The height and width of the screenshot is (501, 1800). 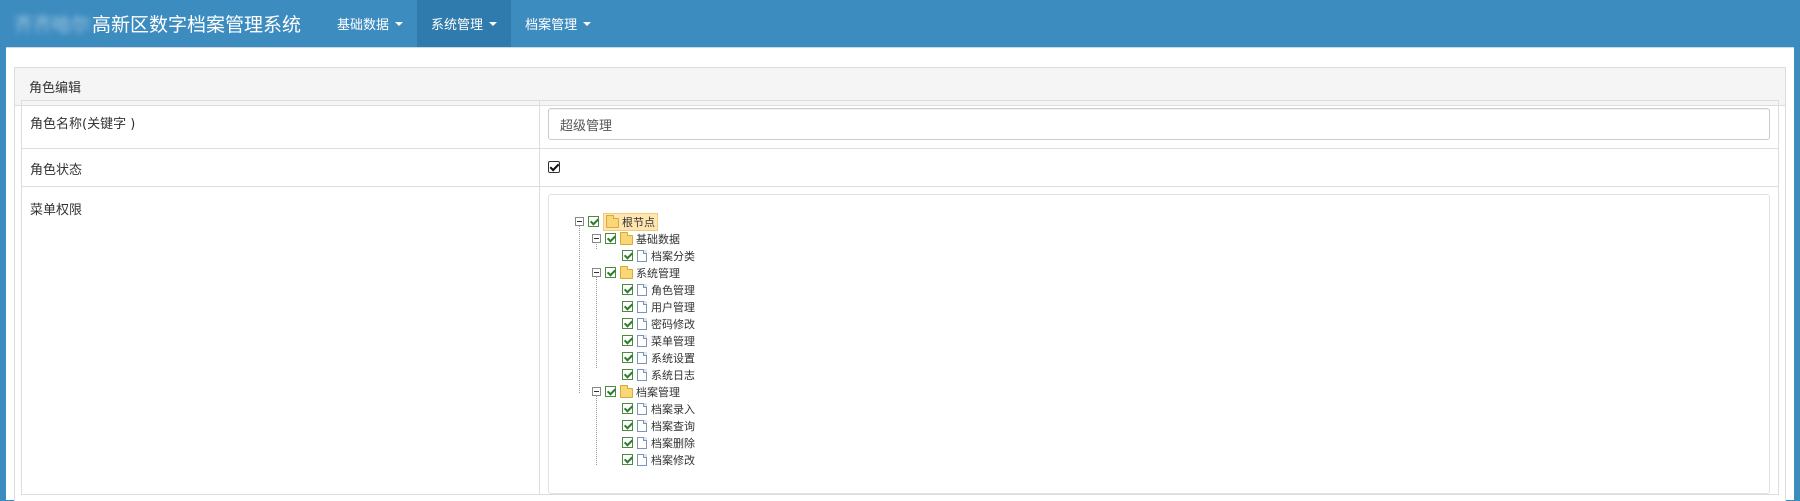 What do you see at coordinates (673, 375) in the screenshot?
I see `tree-leaf-label: 系统日志` at bounding box center [673, 375].